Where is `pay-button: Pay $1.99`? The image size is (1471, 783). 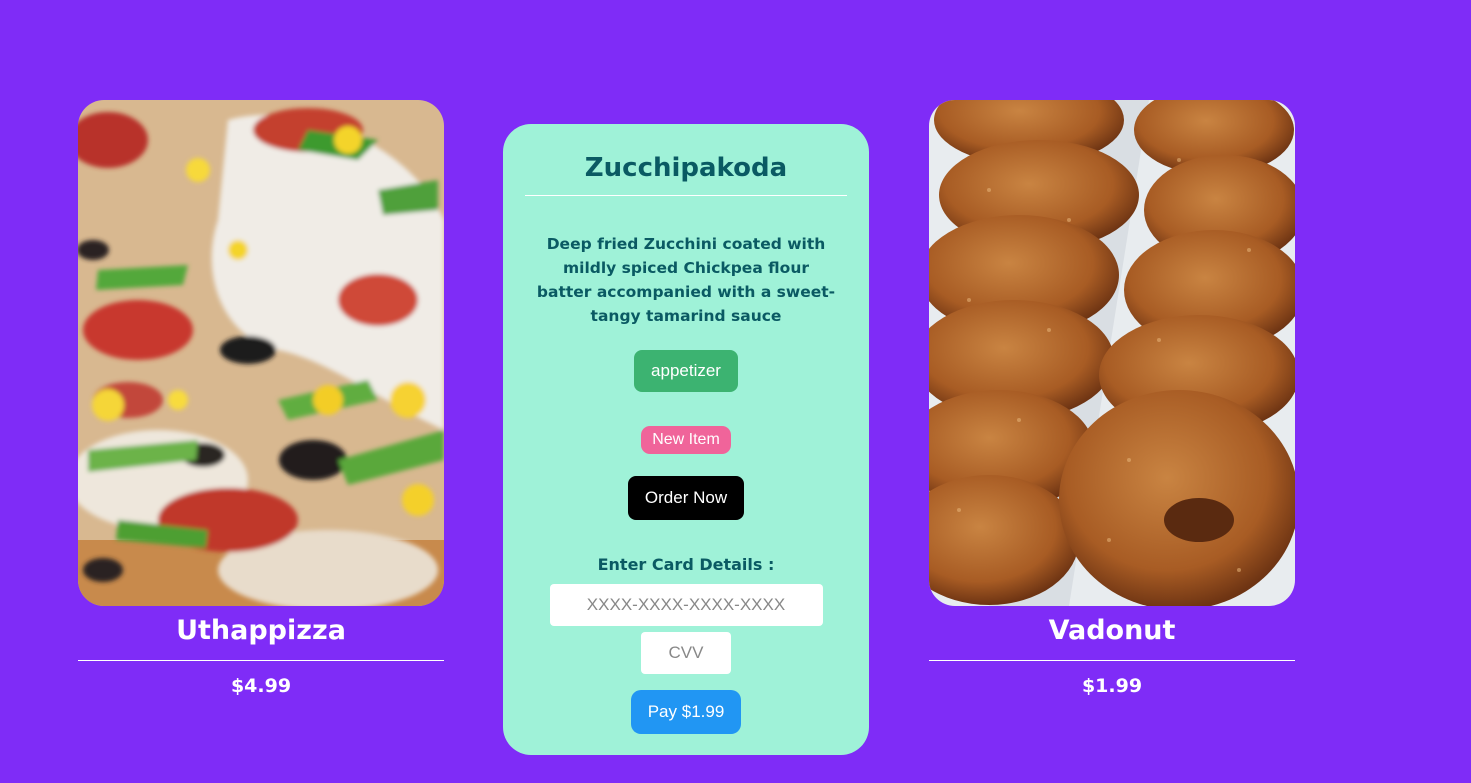 pay-button: Pay $1.99 is located at coordinates (686, 712).